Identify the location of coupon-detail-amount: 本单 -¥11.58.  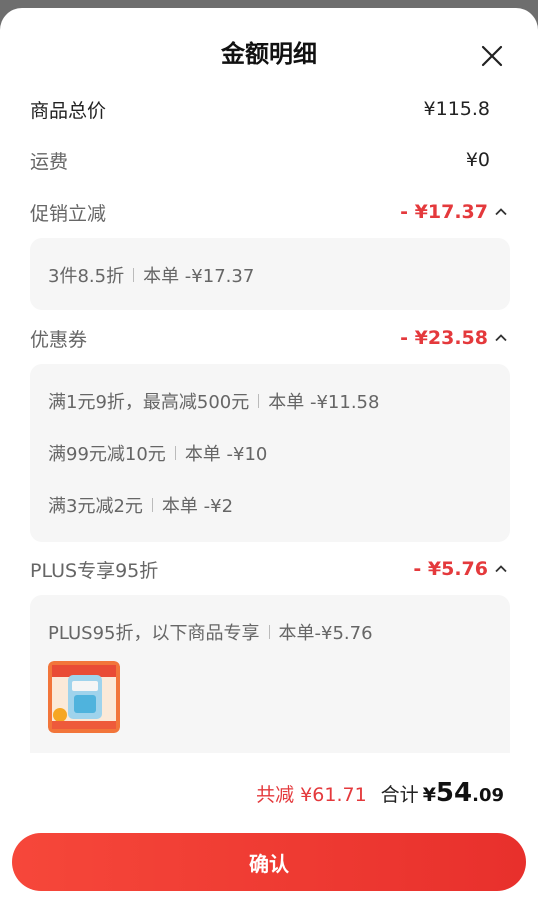
(324, 402).